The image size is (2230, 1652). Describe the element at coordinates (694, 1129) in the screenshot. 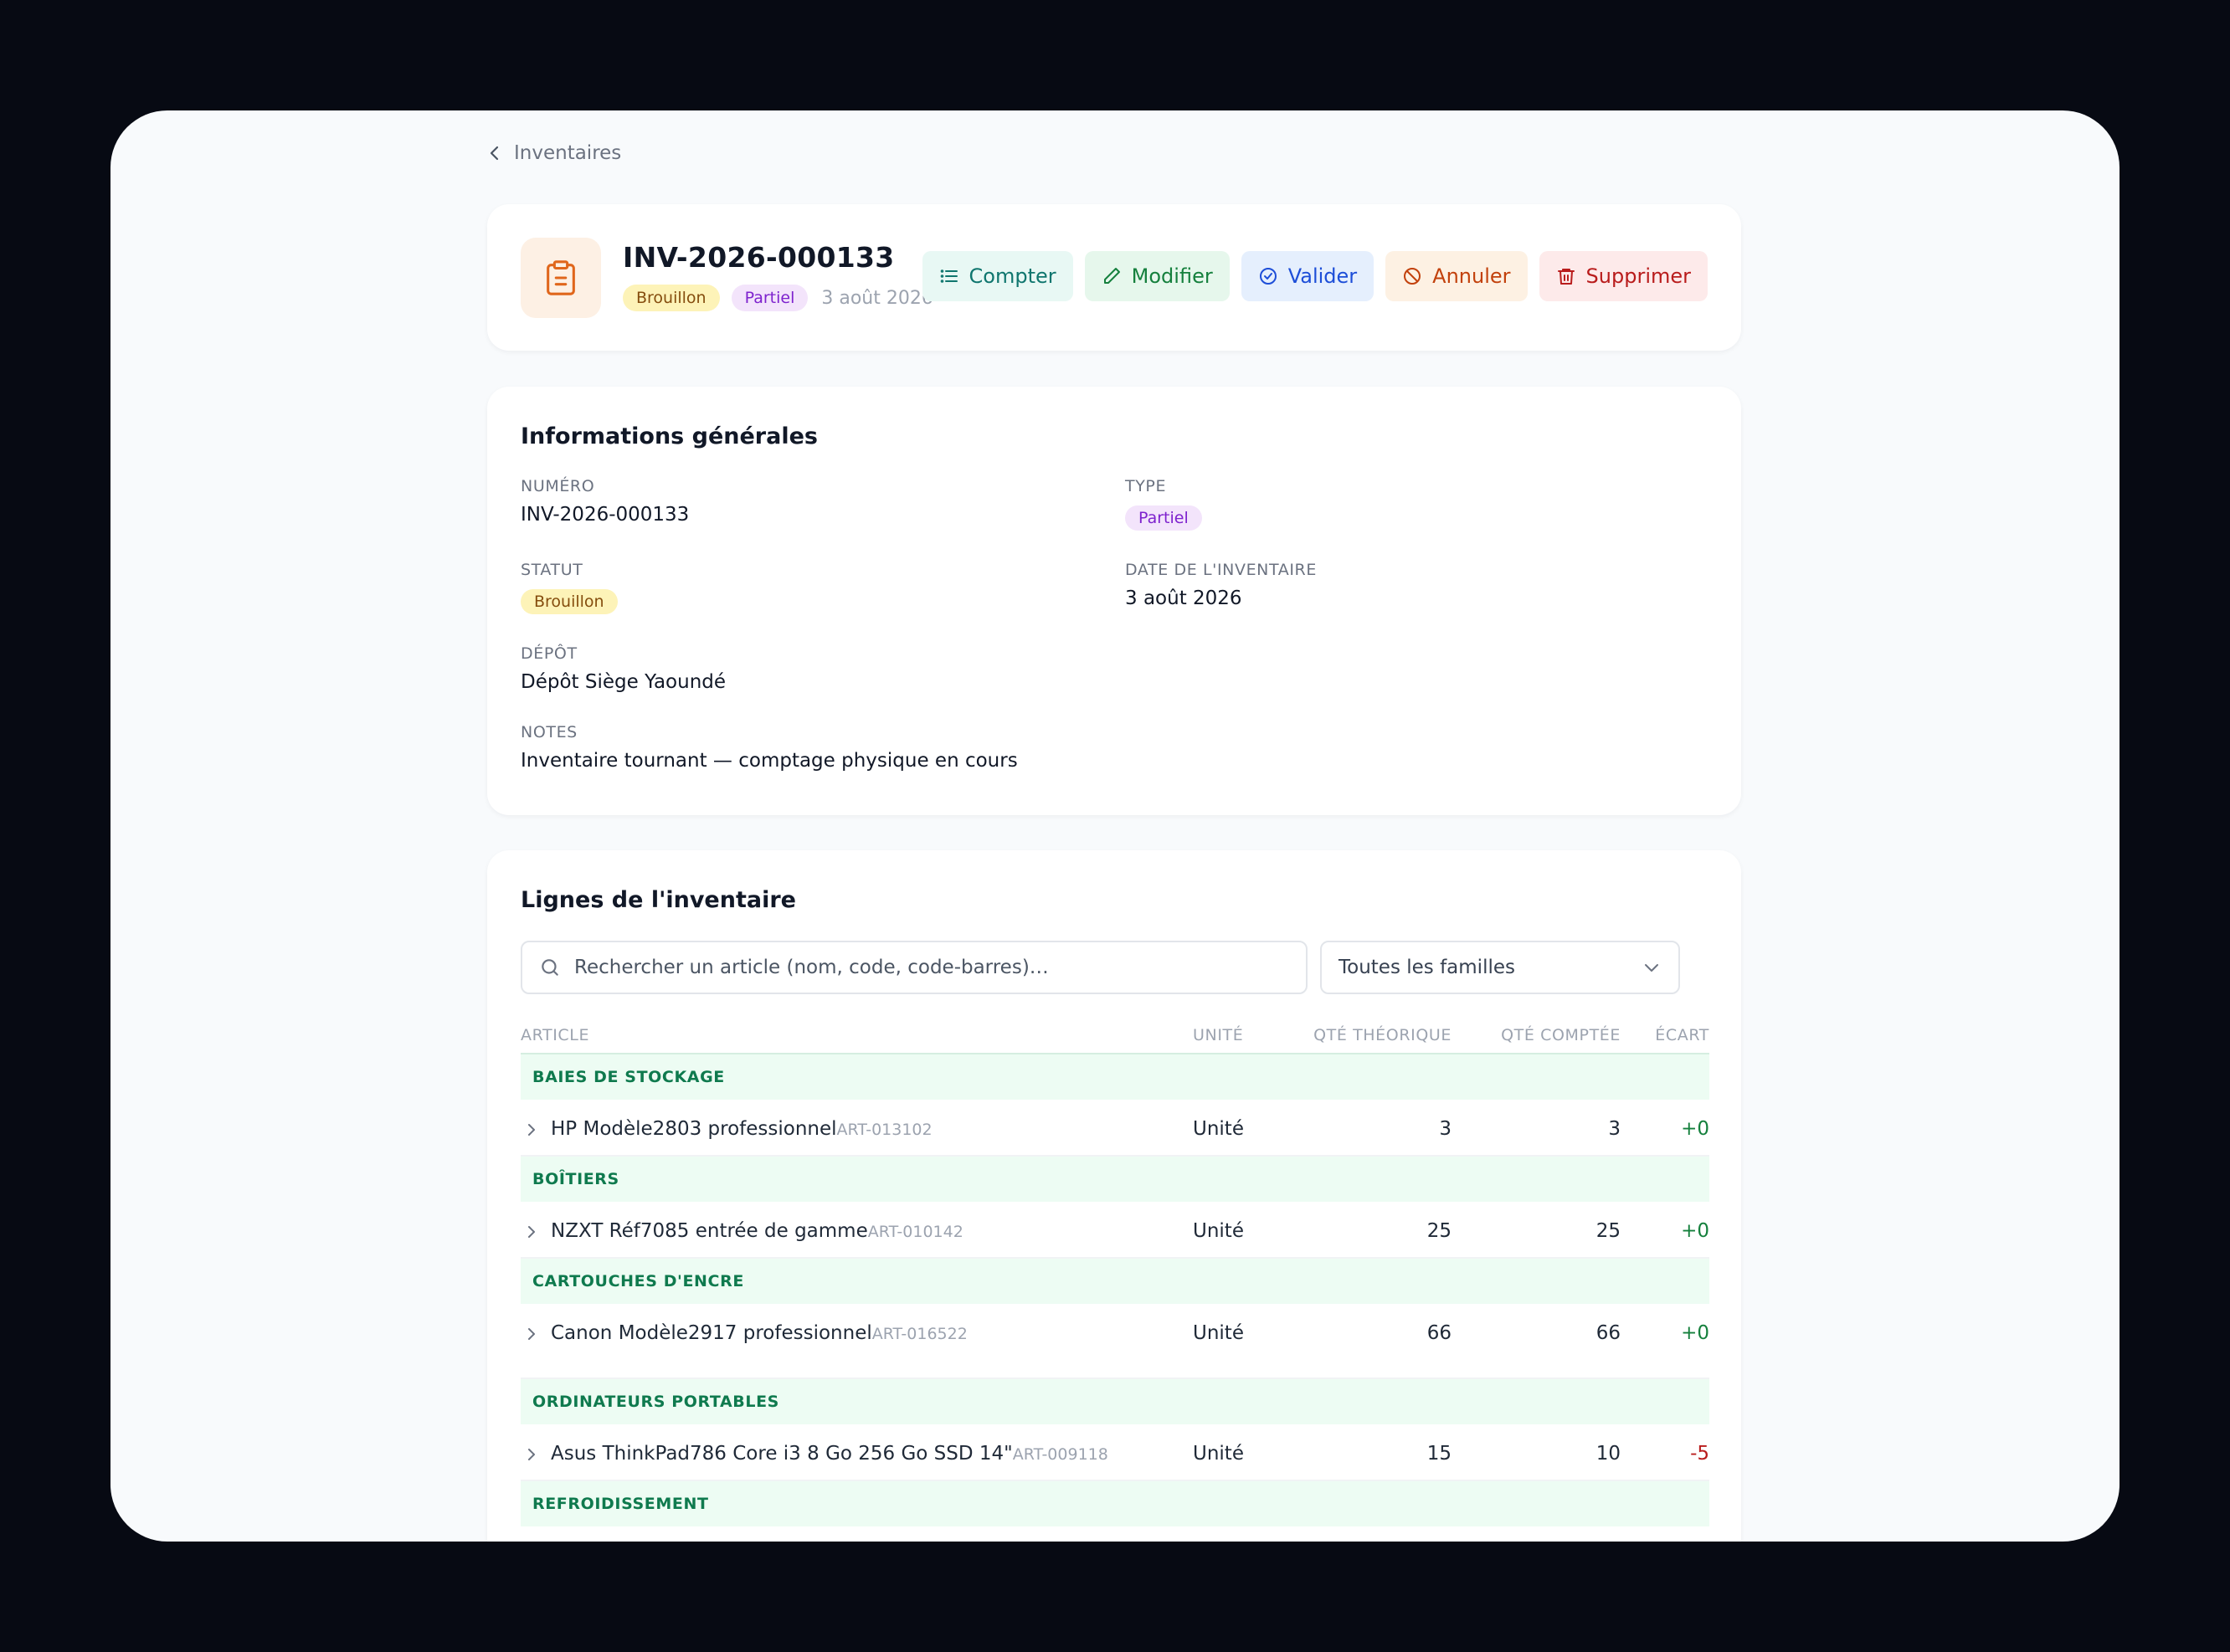

I see `article-name: HP Modèle2803 professionnel` at that location.